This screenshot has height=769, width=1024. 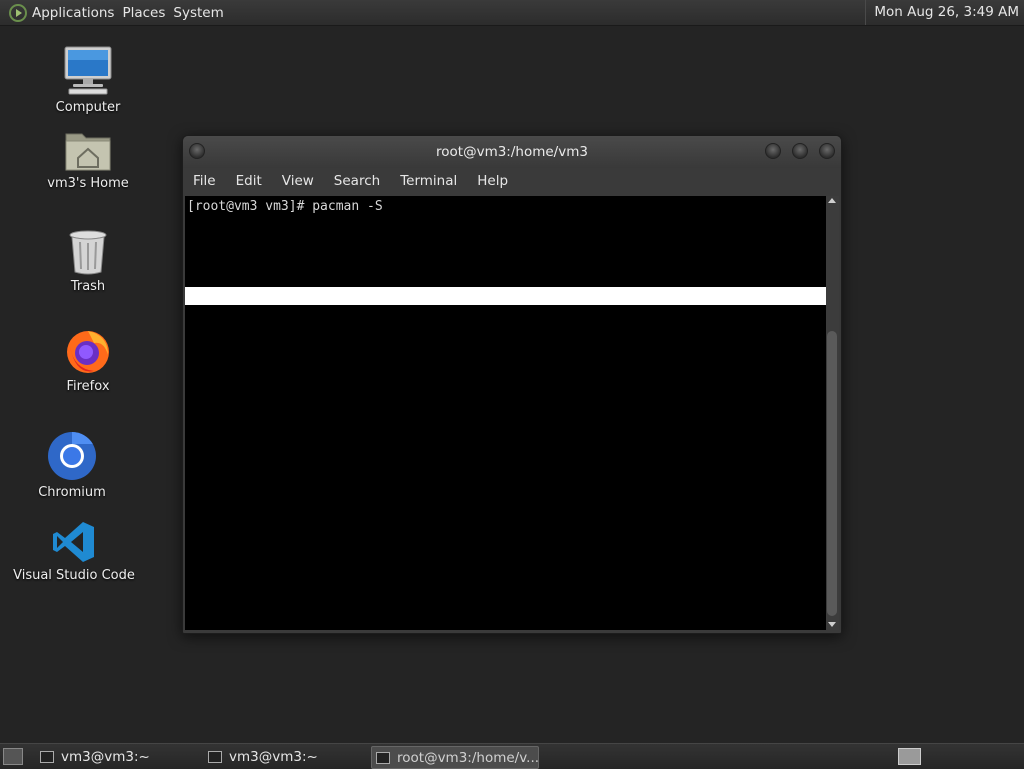 What do you see at coordinates (72, 456) in the screenshot?
I see `chromium-icon` at bounding box center [72, 456].